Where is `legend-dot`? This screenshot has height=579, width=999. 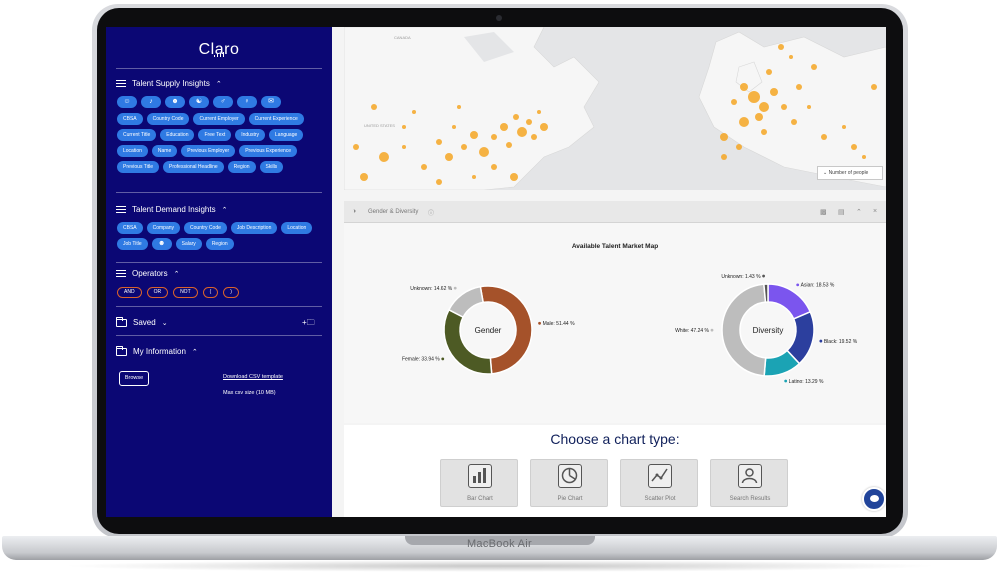
legend-dot is located at coordinates (712, 330).